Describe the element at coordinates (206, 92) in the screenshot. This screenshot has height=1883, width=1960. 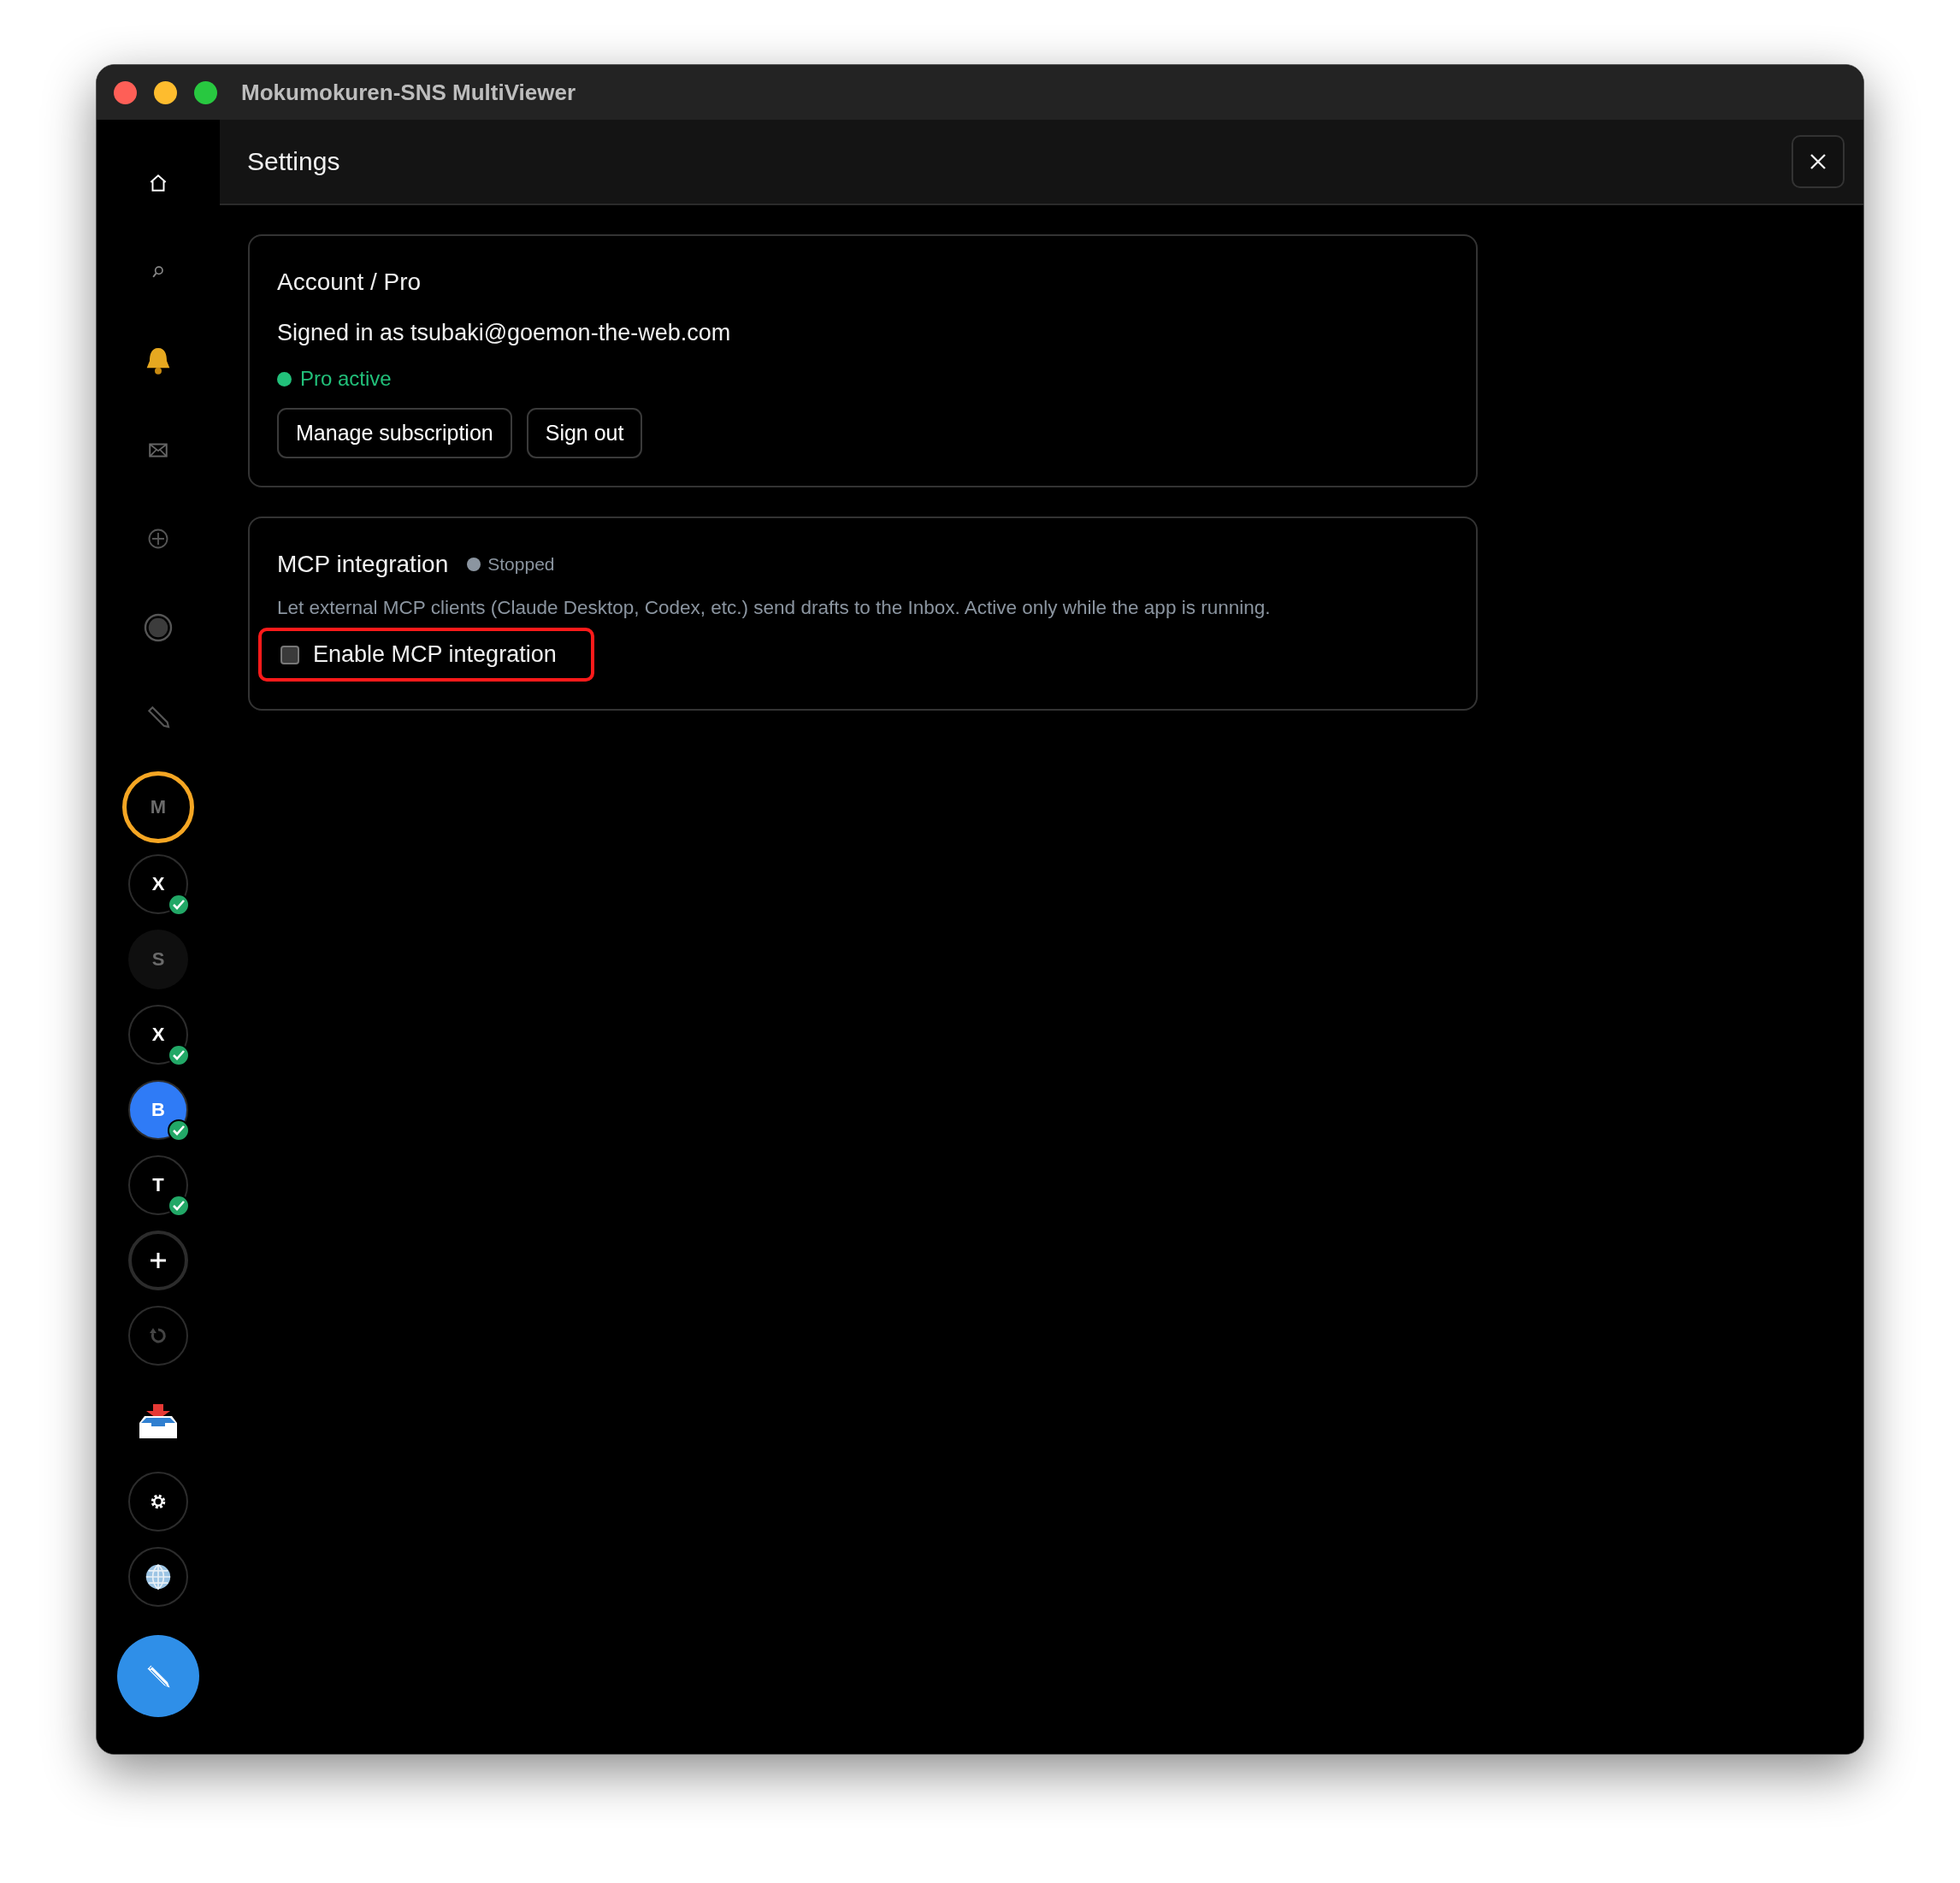
I see `zoom-window-button` at that location.